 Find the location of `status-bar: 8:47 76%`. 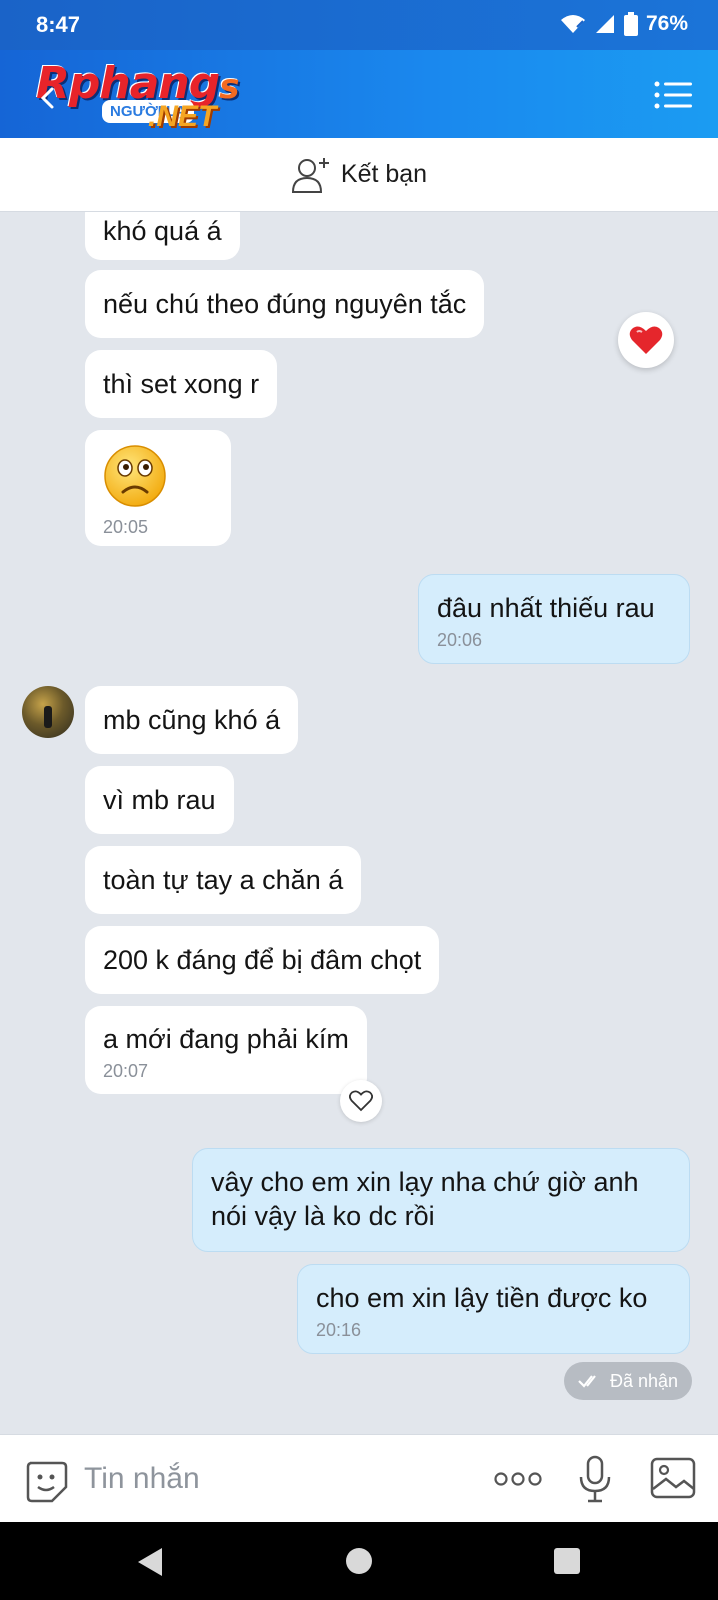

status-bar: 8:47 76% is located at coordinates (359, 25).